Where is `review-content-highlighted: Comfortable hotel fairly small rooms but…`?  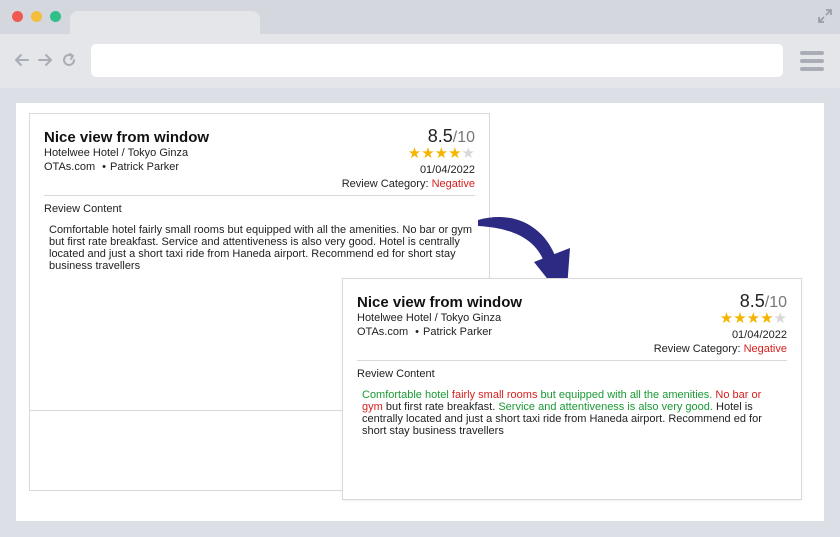
review-content-highlighted: Comfortable hotel fairly small rooms but… is located at coordinates (572, 413).